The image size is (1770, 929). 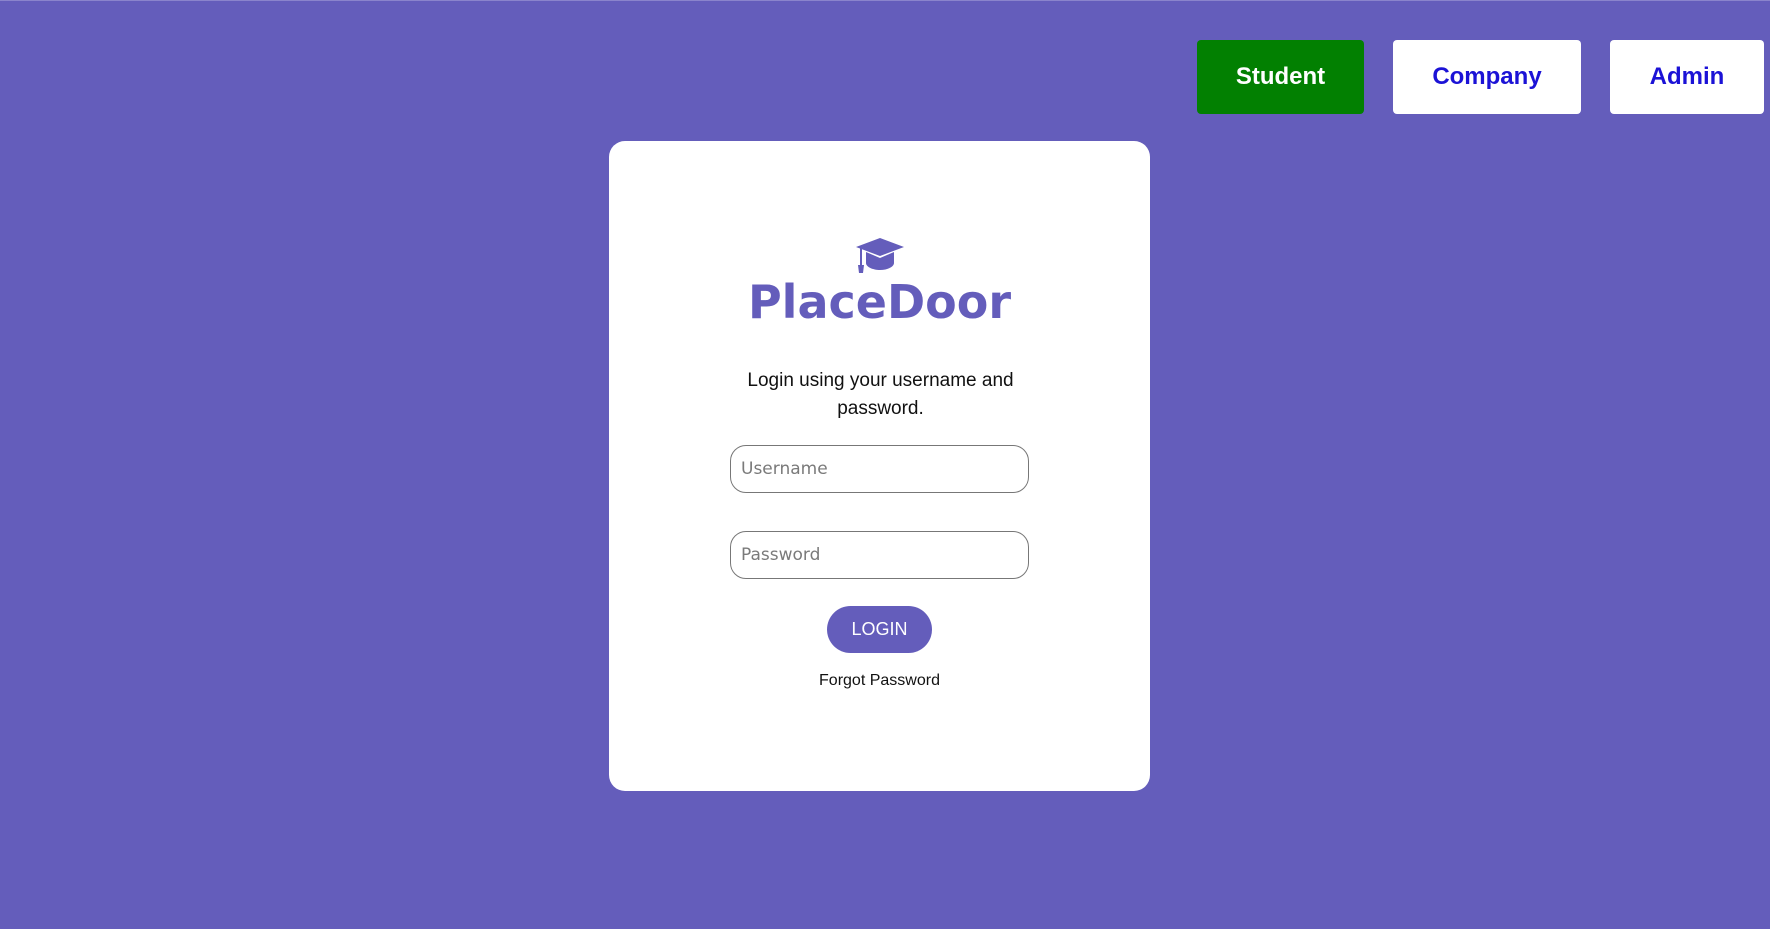 I want to click on login-instructions: Login using your username and password., so click(x=880, y=394).